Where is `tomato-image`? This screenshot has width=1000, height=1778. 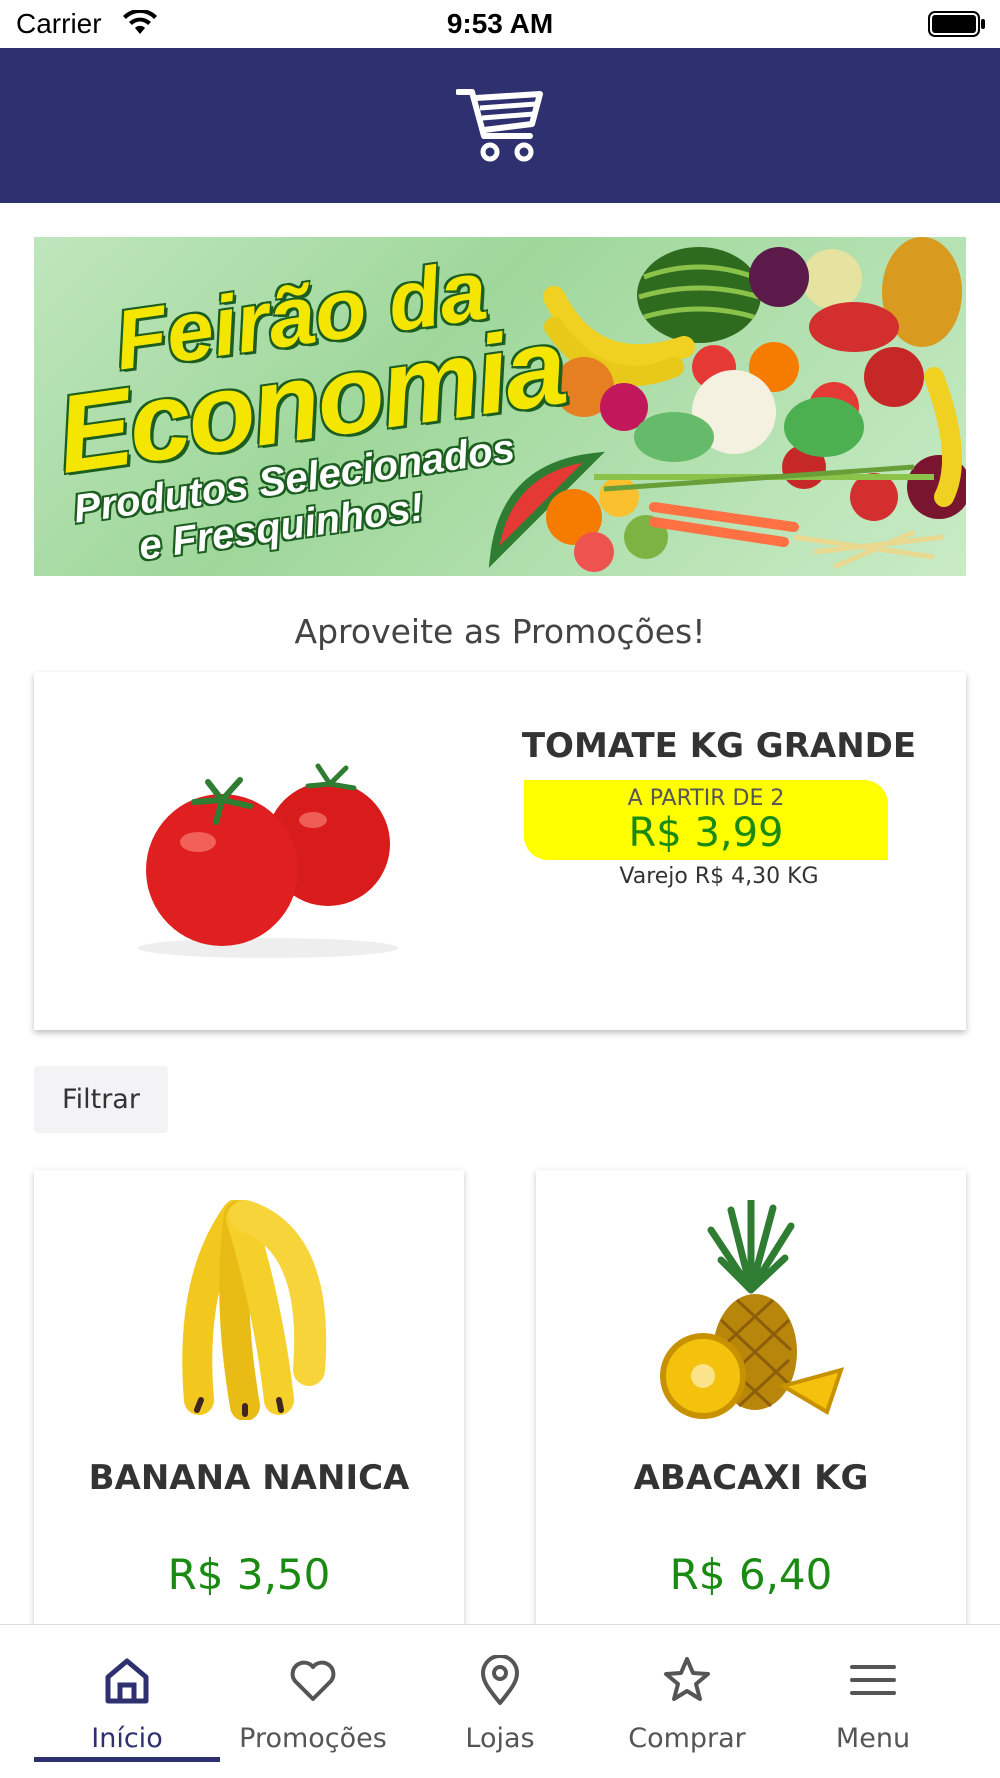
tomato-image is located at coordinates (268, 860).